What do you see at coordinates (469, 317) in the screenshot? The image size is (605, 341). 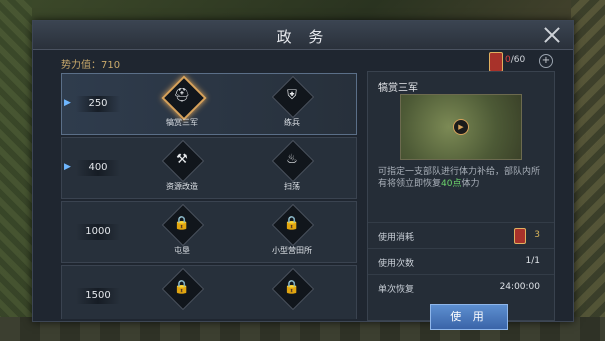 I see `use-button: 使 用` at bounding box center [469, 317].